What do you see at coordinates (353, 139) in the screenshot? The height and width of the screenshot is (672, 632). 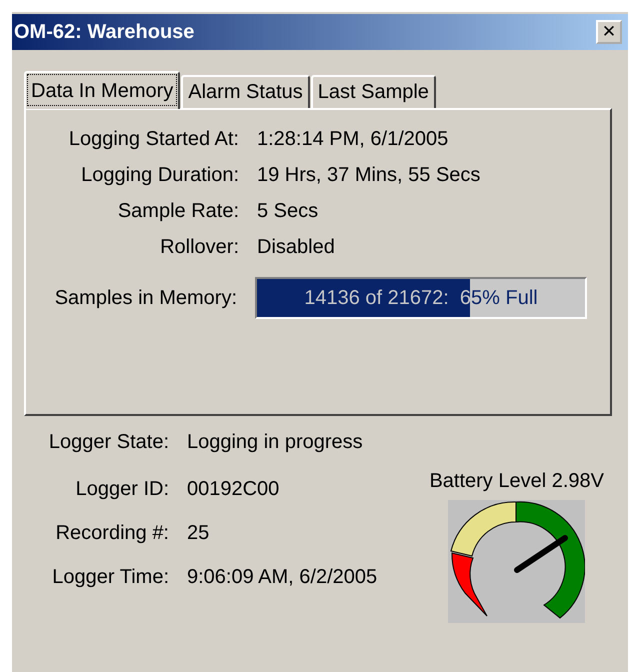 I see `field-value: 1:28:14 PM, 6/1/2005` at bounding box center [353, 139].